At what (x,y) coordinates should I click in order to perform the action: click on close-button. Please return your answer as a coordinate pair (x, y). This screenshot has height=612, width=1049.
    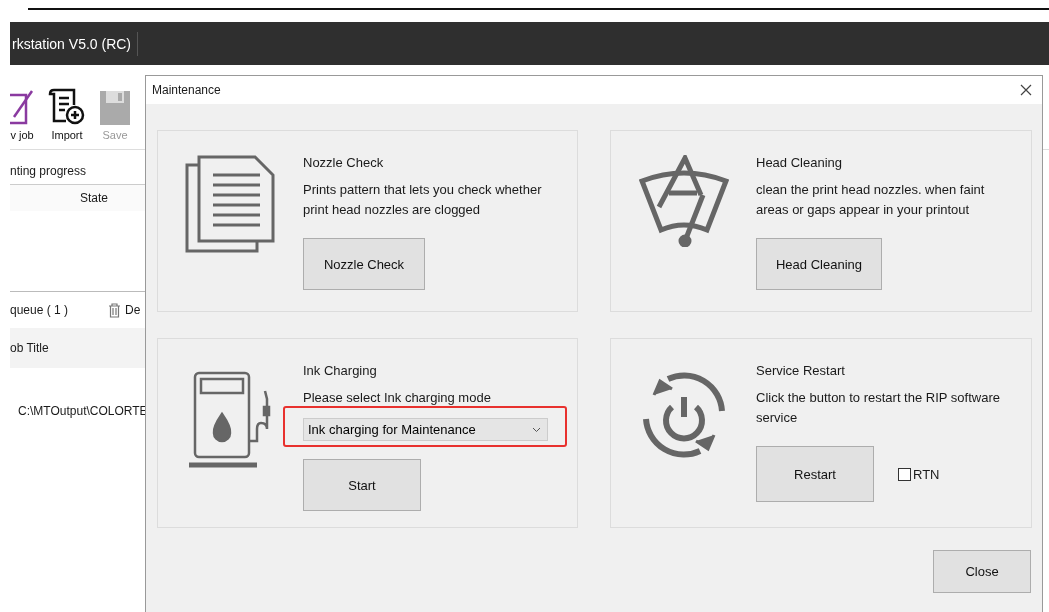
    Looking at the image, I should click on (1026, 90).